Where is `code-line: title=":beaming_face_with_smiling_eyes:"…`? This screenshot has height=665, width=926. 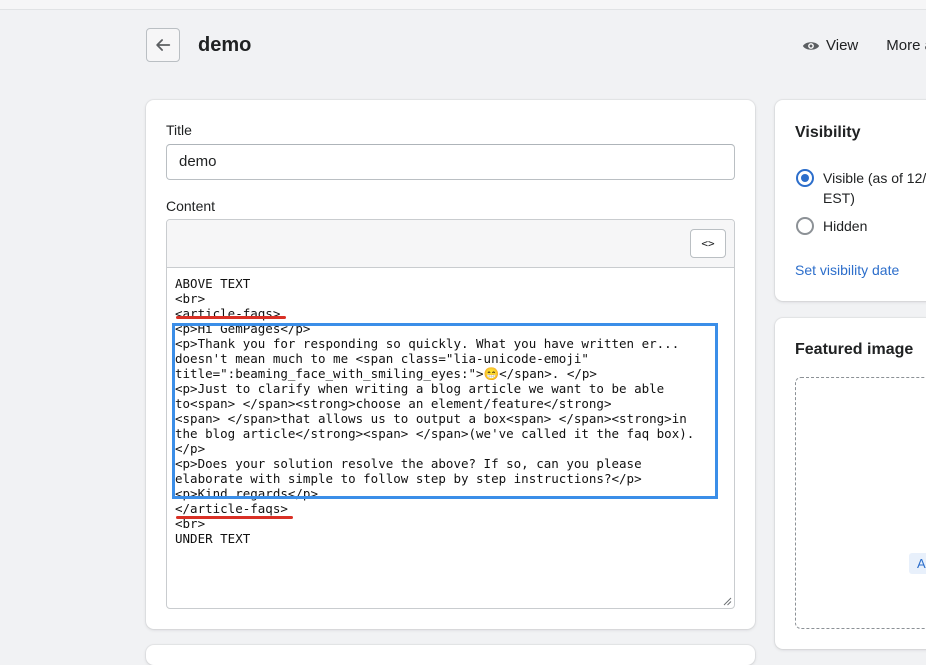
code-line: title=":beaming_face_with_smiling_eyes:"… is located at coordinates (386, 373).